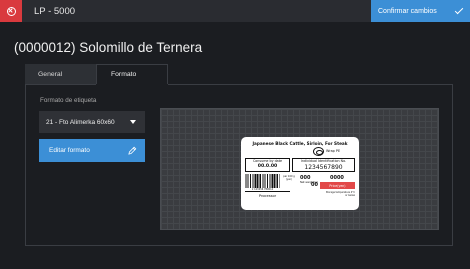  I want to click on label-format-select: 21 - Fto Alimerka 60x60, so click(92, 122).